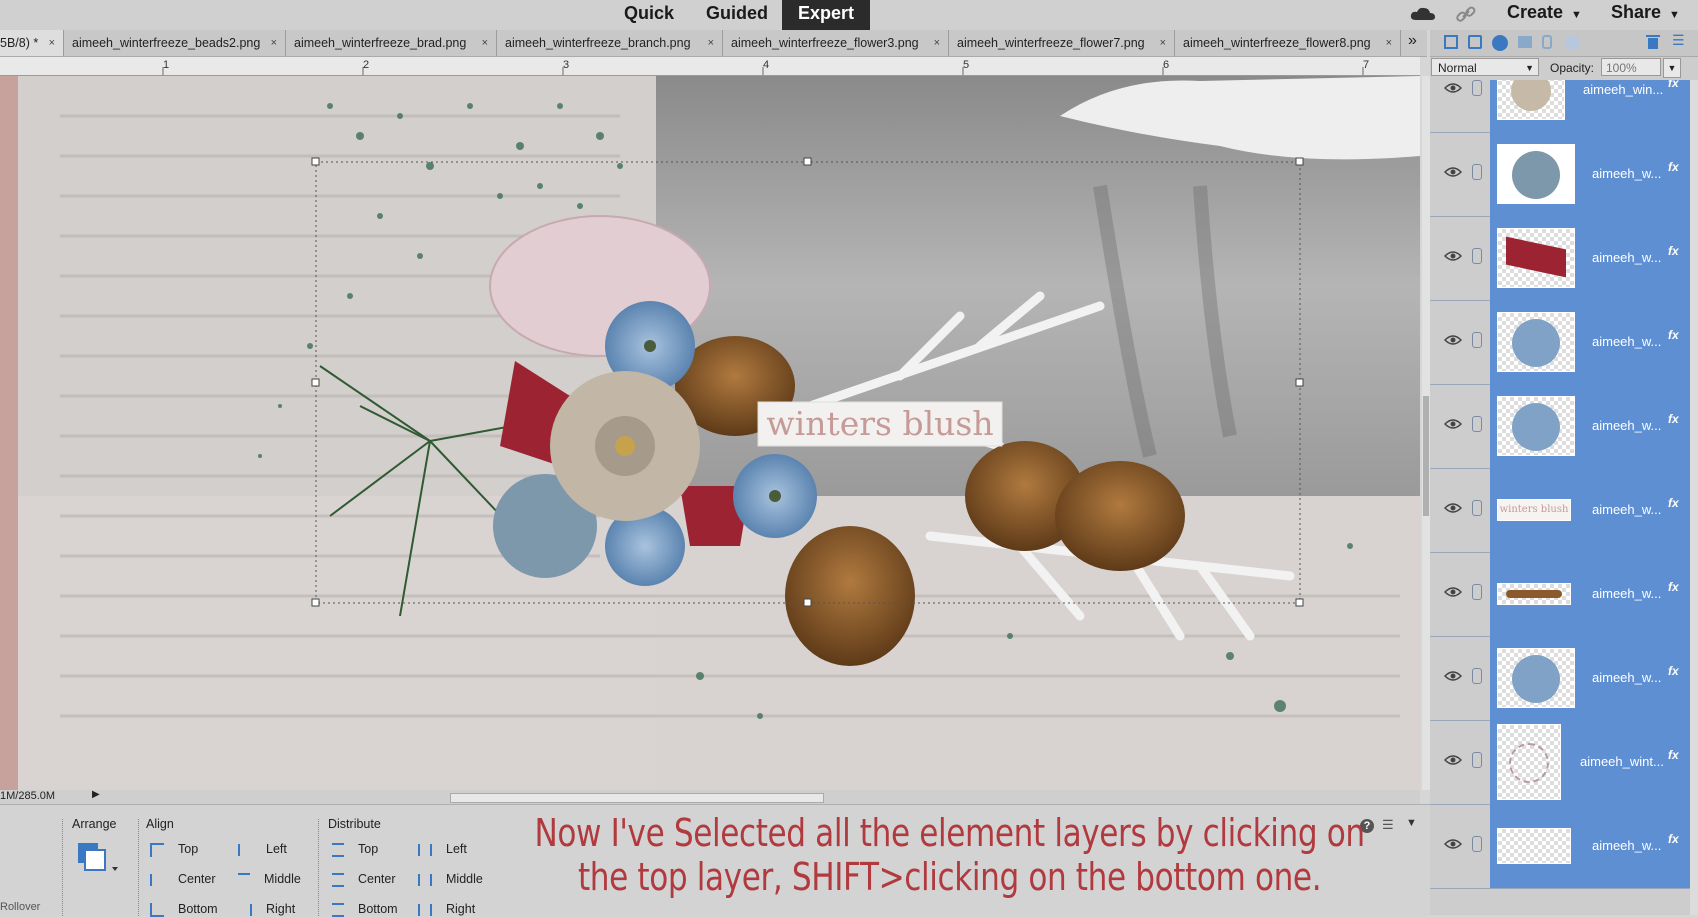 This screenshot has height=917, width=1698. What do you see at coordinates (175, 43) in the screenshot?
I see `document-tab: aimeeh_winterfreeze_beads2.png ×` at bounding box center [175, 43].